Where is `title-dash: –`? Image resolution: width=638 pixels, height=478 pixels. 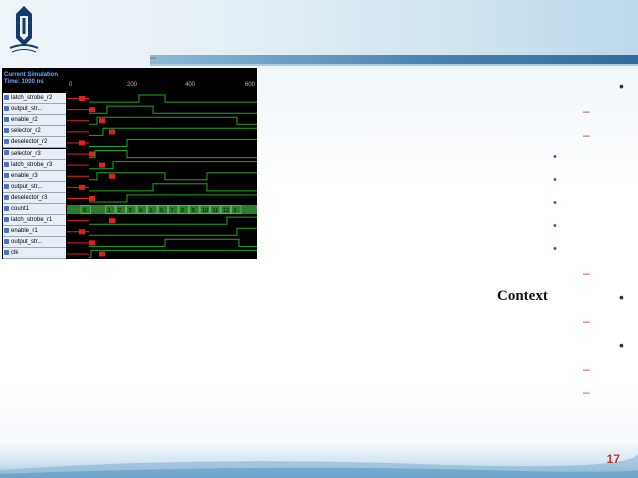 title-dash: – is located at coordinates (153, 58).